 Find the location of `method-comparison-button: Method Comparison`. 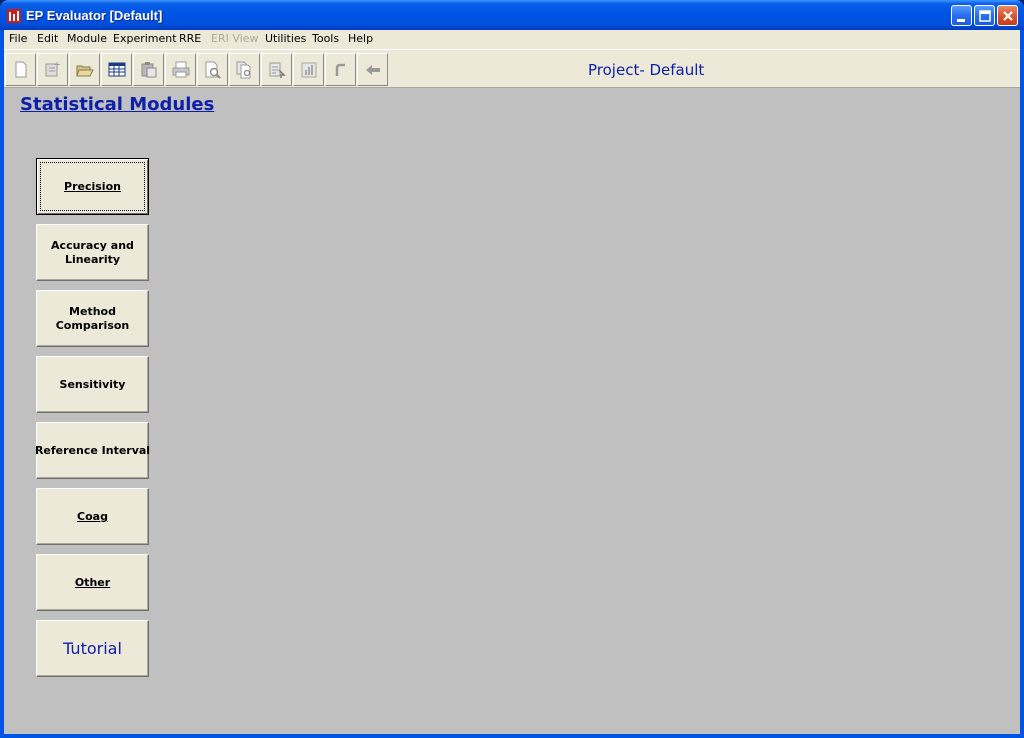

method-comparison-button: Method Comparison is located at coordinates (92, 318).